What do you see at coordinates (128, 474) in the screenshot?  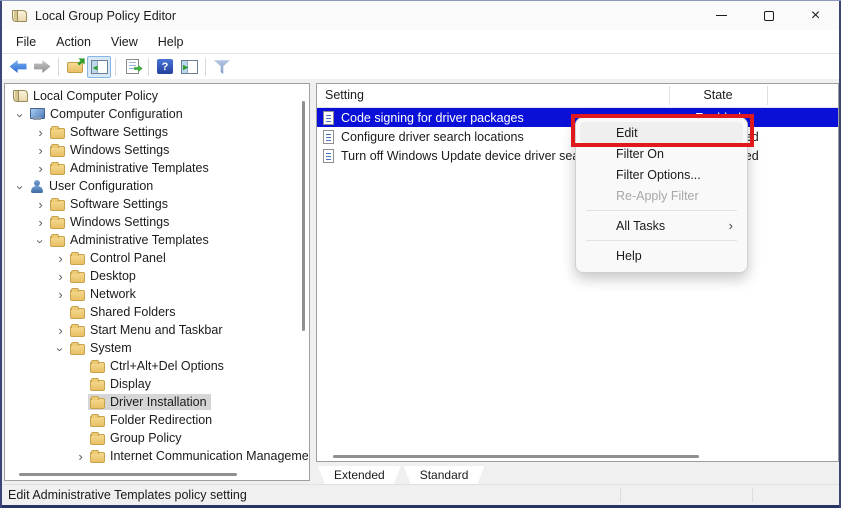 I see `tree-horizontal-scrollbar` at bounding box center [128, 474].